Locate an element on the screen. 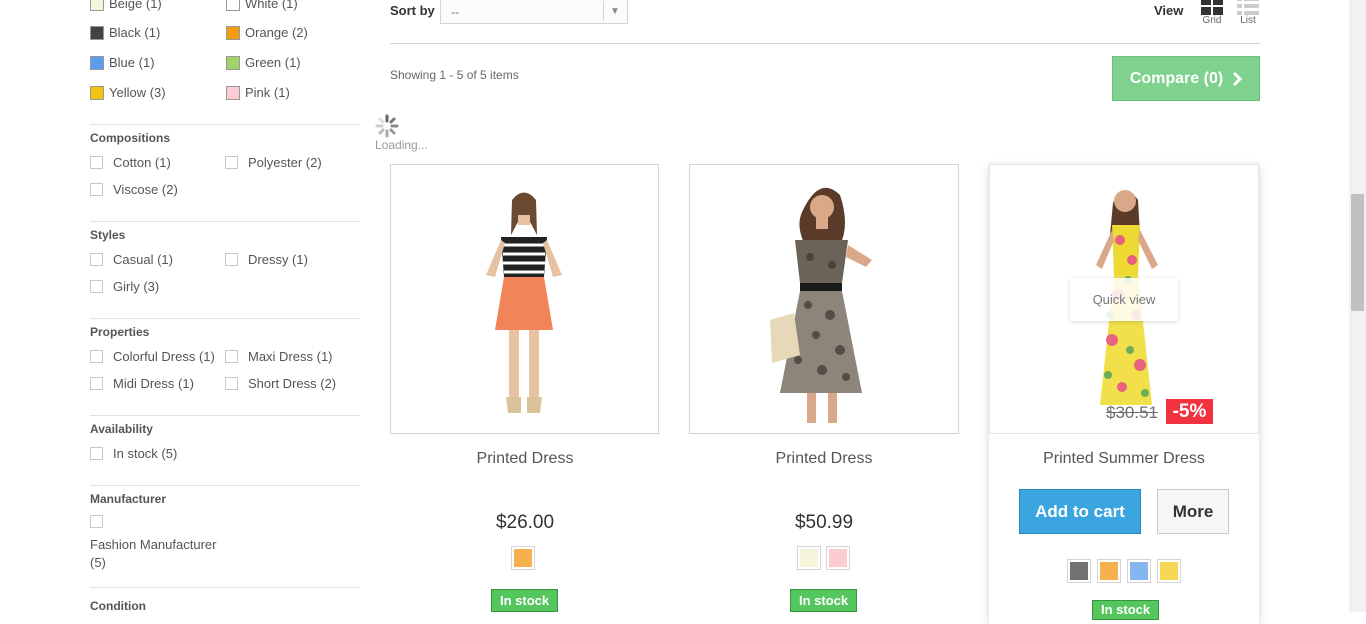 The image size is (1366, 624). color-option-pink is located at coordinates (838, 558).